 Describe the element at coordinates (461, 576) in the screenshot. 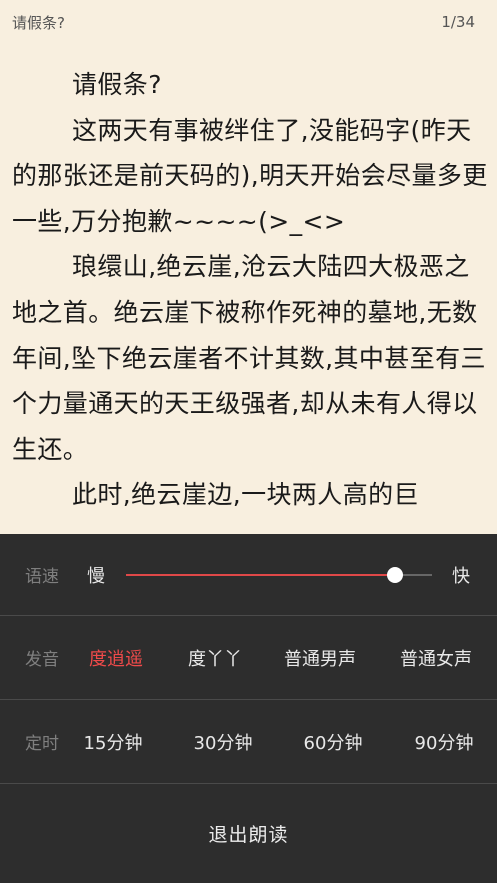

I see `fast-label: 快` at that location.